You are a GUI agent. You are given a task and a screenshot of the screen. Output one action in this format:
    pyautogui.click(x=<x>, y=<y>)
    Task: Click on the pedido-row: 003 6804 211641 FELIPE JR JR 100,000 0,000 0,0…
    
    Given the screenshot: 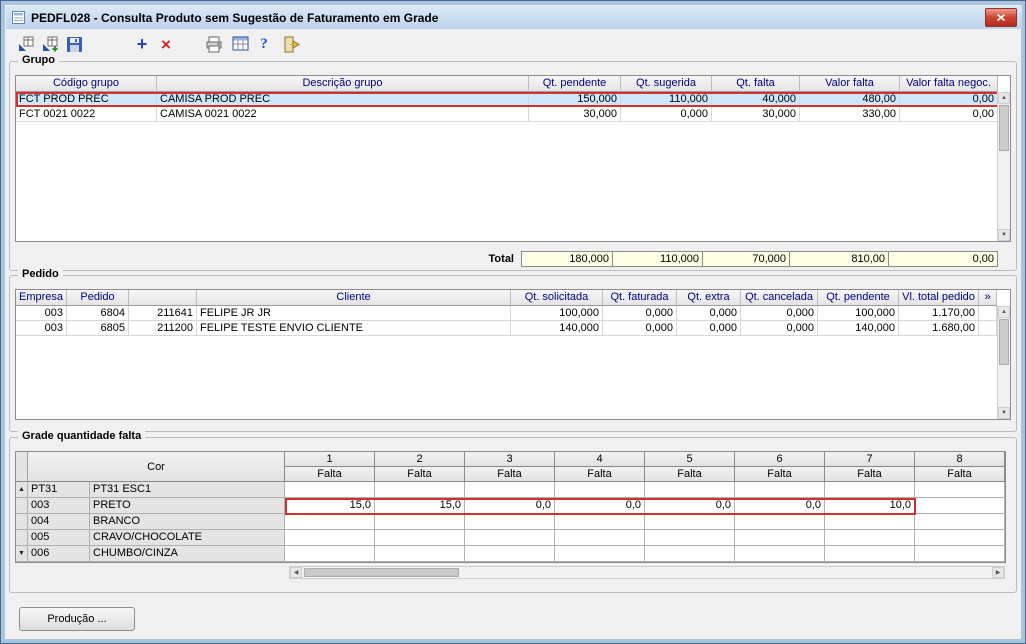 What is the action you would take?
    pyautogui.click(x=513, y=313)
    